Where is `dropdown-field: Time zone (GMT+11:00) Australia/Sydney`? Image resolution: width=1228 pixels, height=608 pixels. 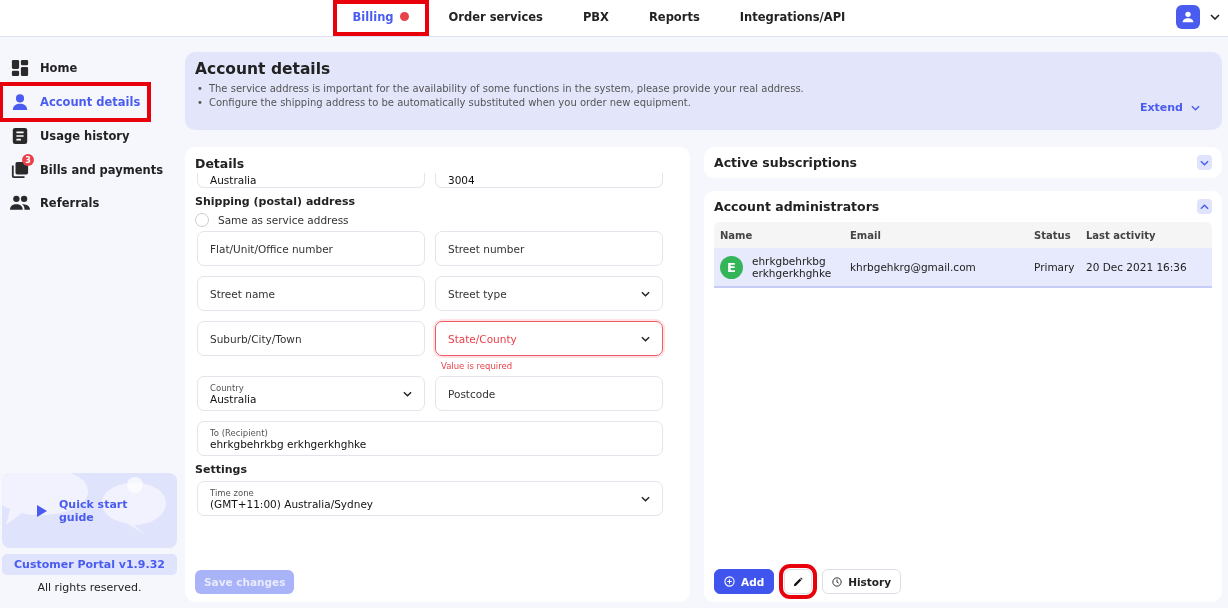 dropdown-field: Time zone (GMT+11:00) Australia/Sydney is located at coordinates (430, 498).